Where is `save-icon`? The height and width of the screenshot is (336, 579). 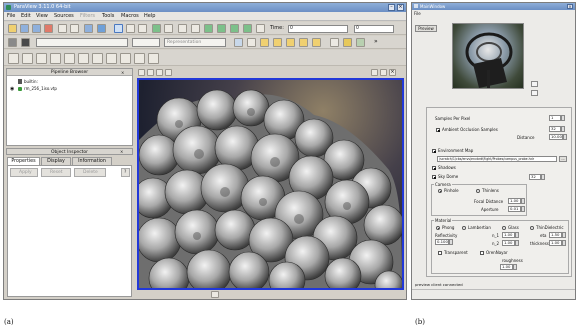
save-icon is located at coordinates (24, 28).